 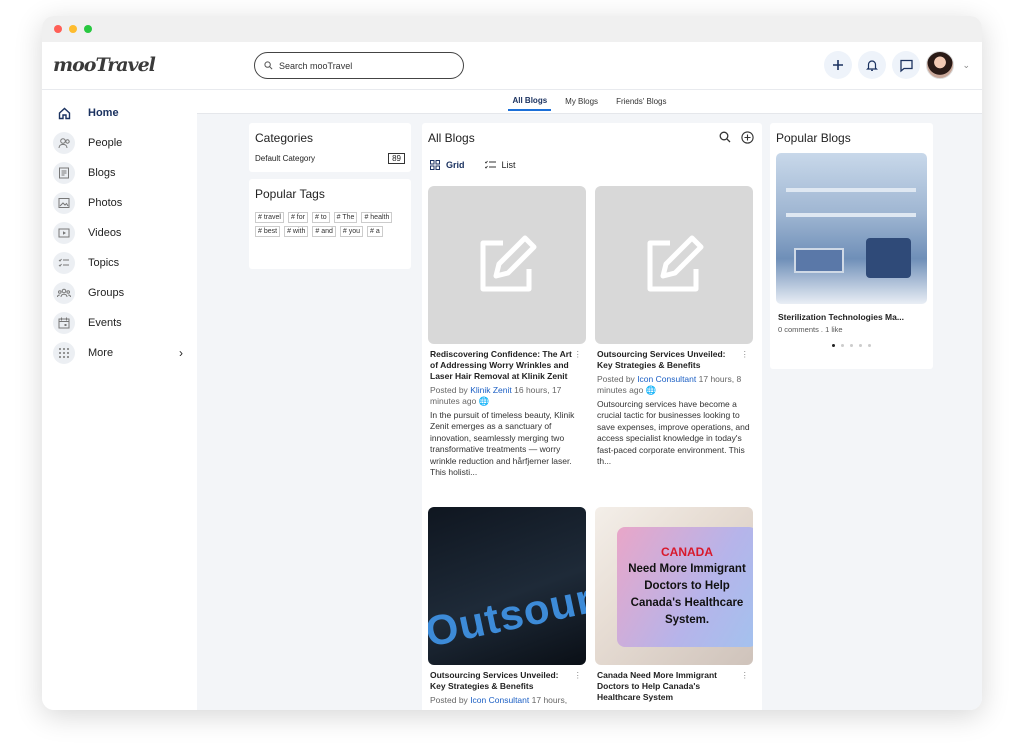 What do you see at coordinates (104, 65) in the screenshot?
I see `site-logo: mooTravel` at bounding box center [104, 65].